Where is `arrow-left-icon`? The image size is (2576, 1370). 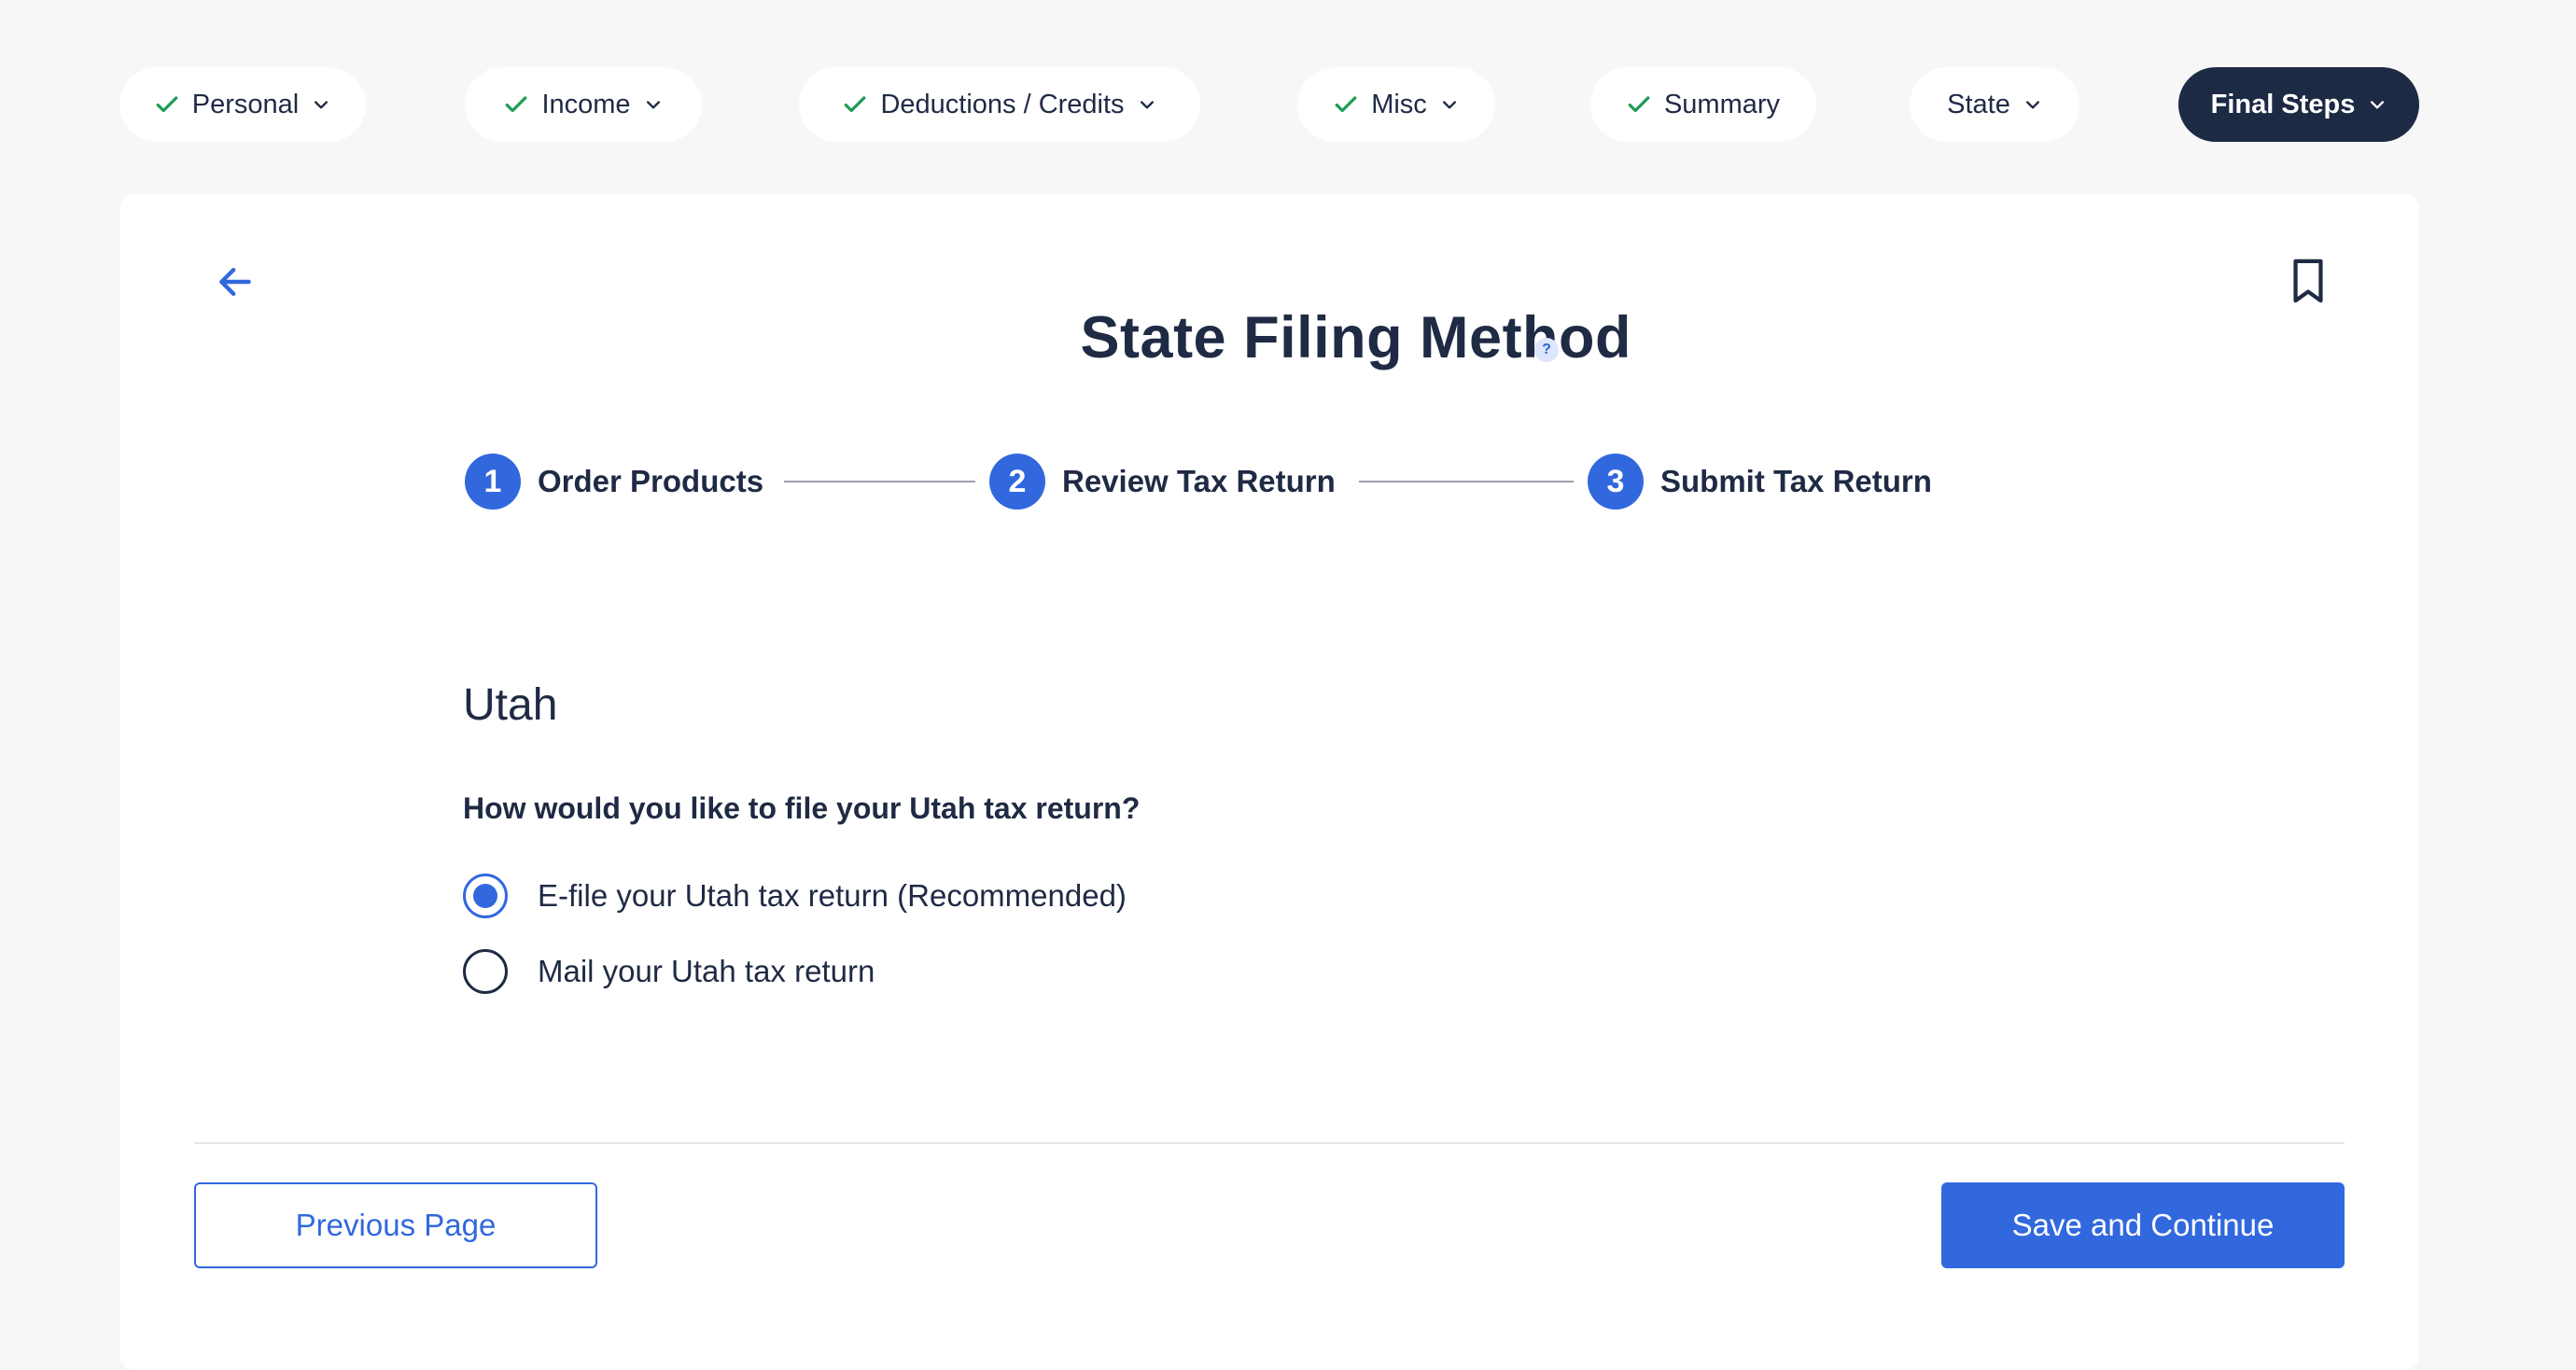 arrow-left-icon is located at coordinates (235, 282).